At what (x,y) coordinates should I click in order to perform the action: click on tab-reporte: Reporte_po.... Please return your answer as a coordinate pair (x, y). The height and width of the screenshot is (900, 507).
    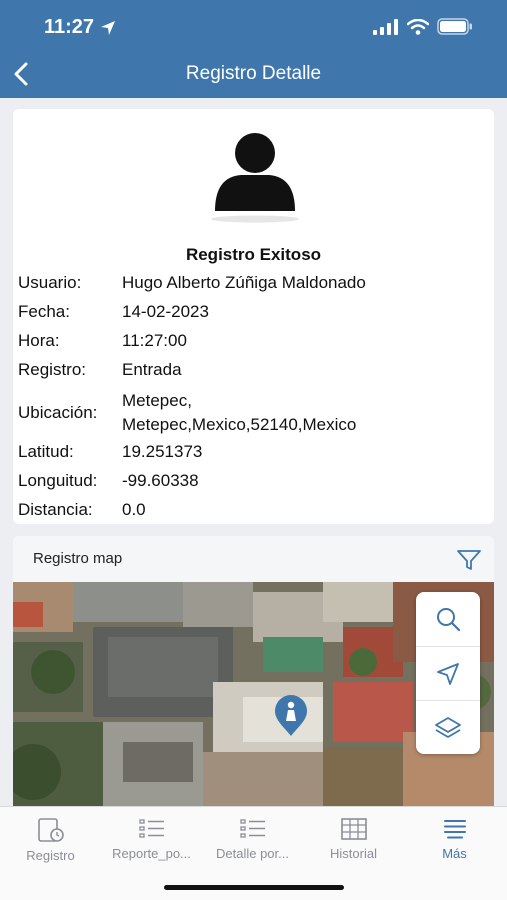
    Looking at the image, I should click on (151, 842).